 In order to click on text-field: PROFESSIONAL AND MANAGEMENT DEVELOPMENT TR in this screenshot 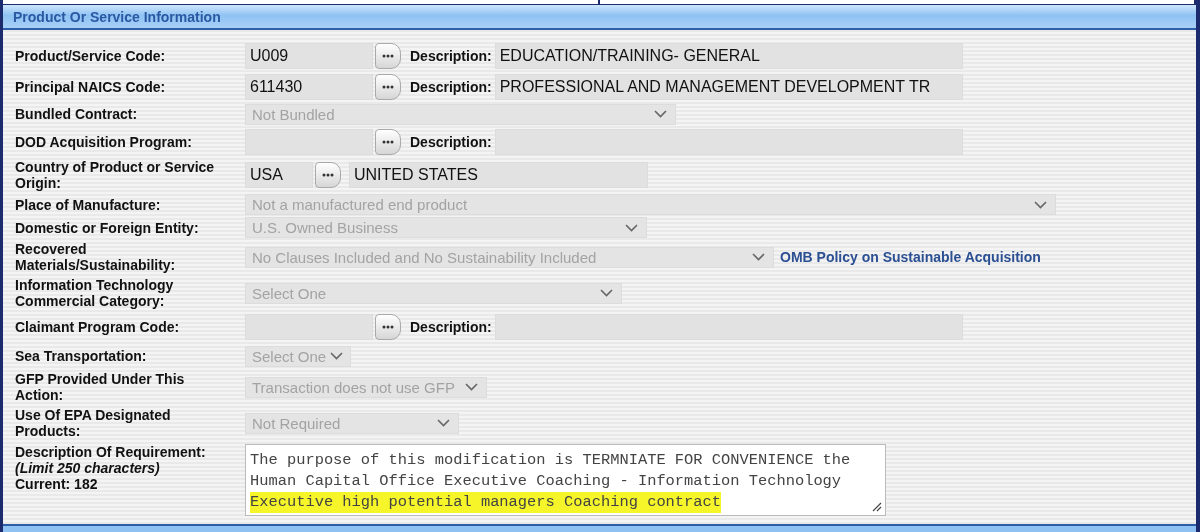, I will do `click(728, 86)`.